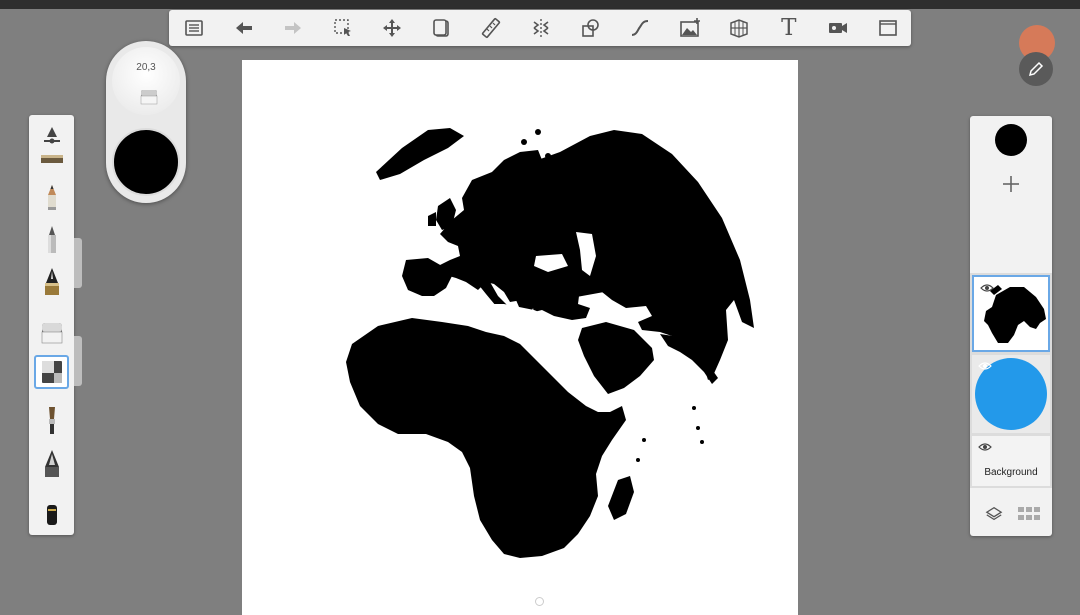 The height and width of the screenshot is (615, 1080). I want to click on brush-palette, so click(51, 325).